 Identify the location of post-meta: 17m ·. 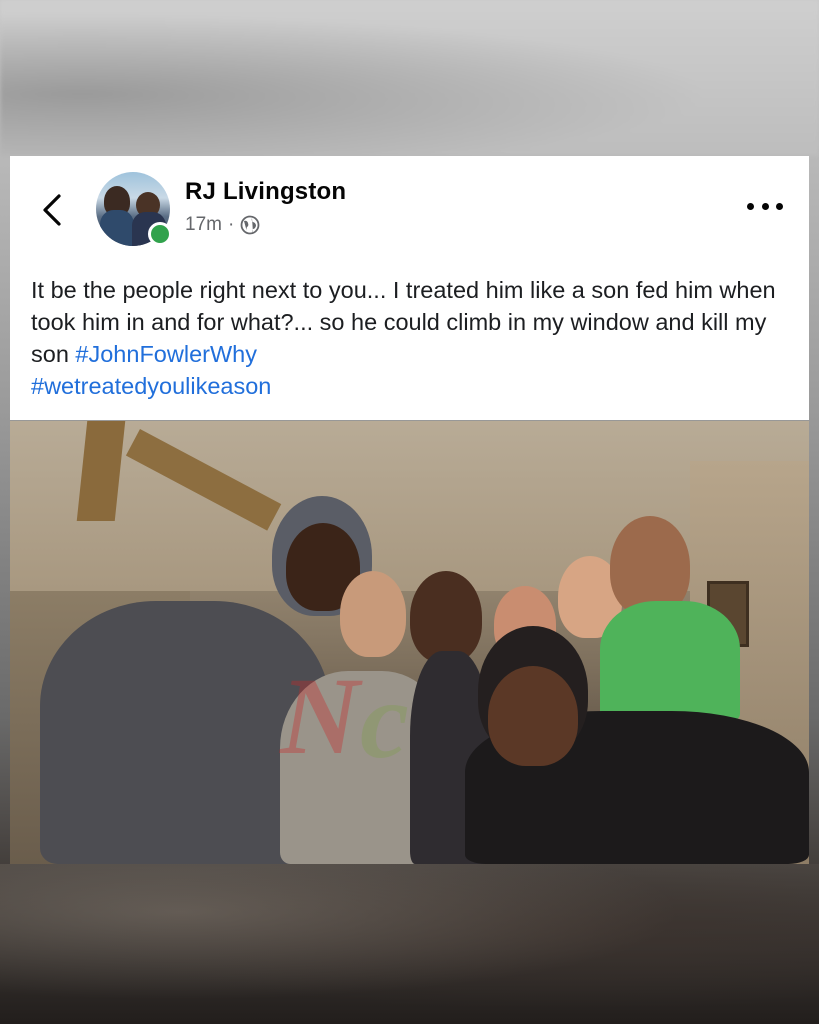
(222, 225).